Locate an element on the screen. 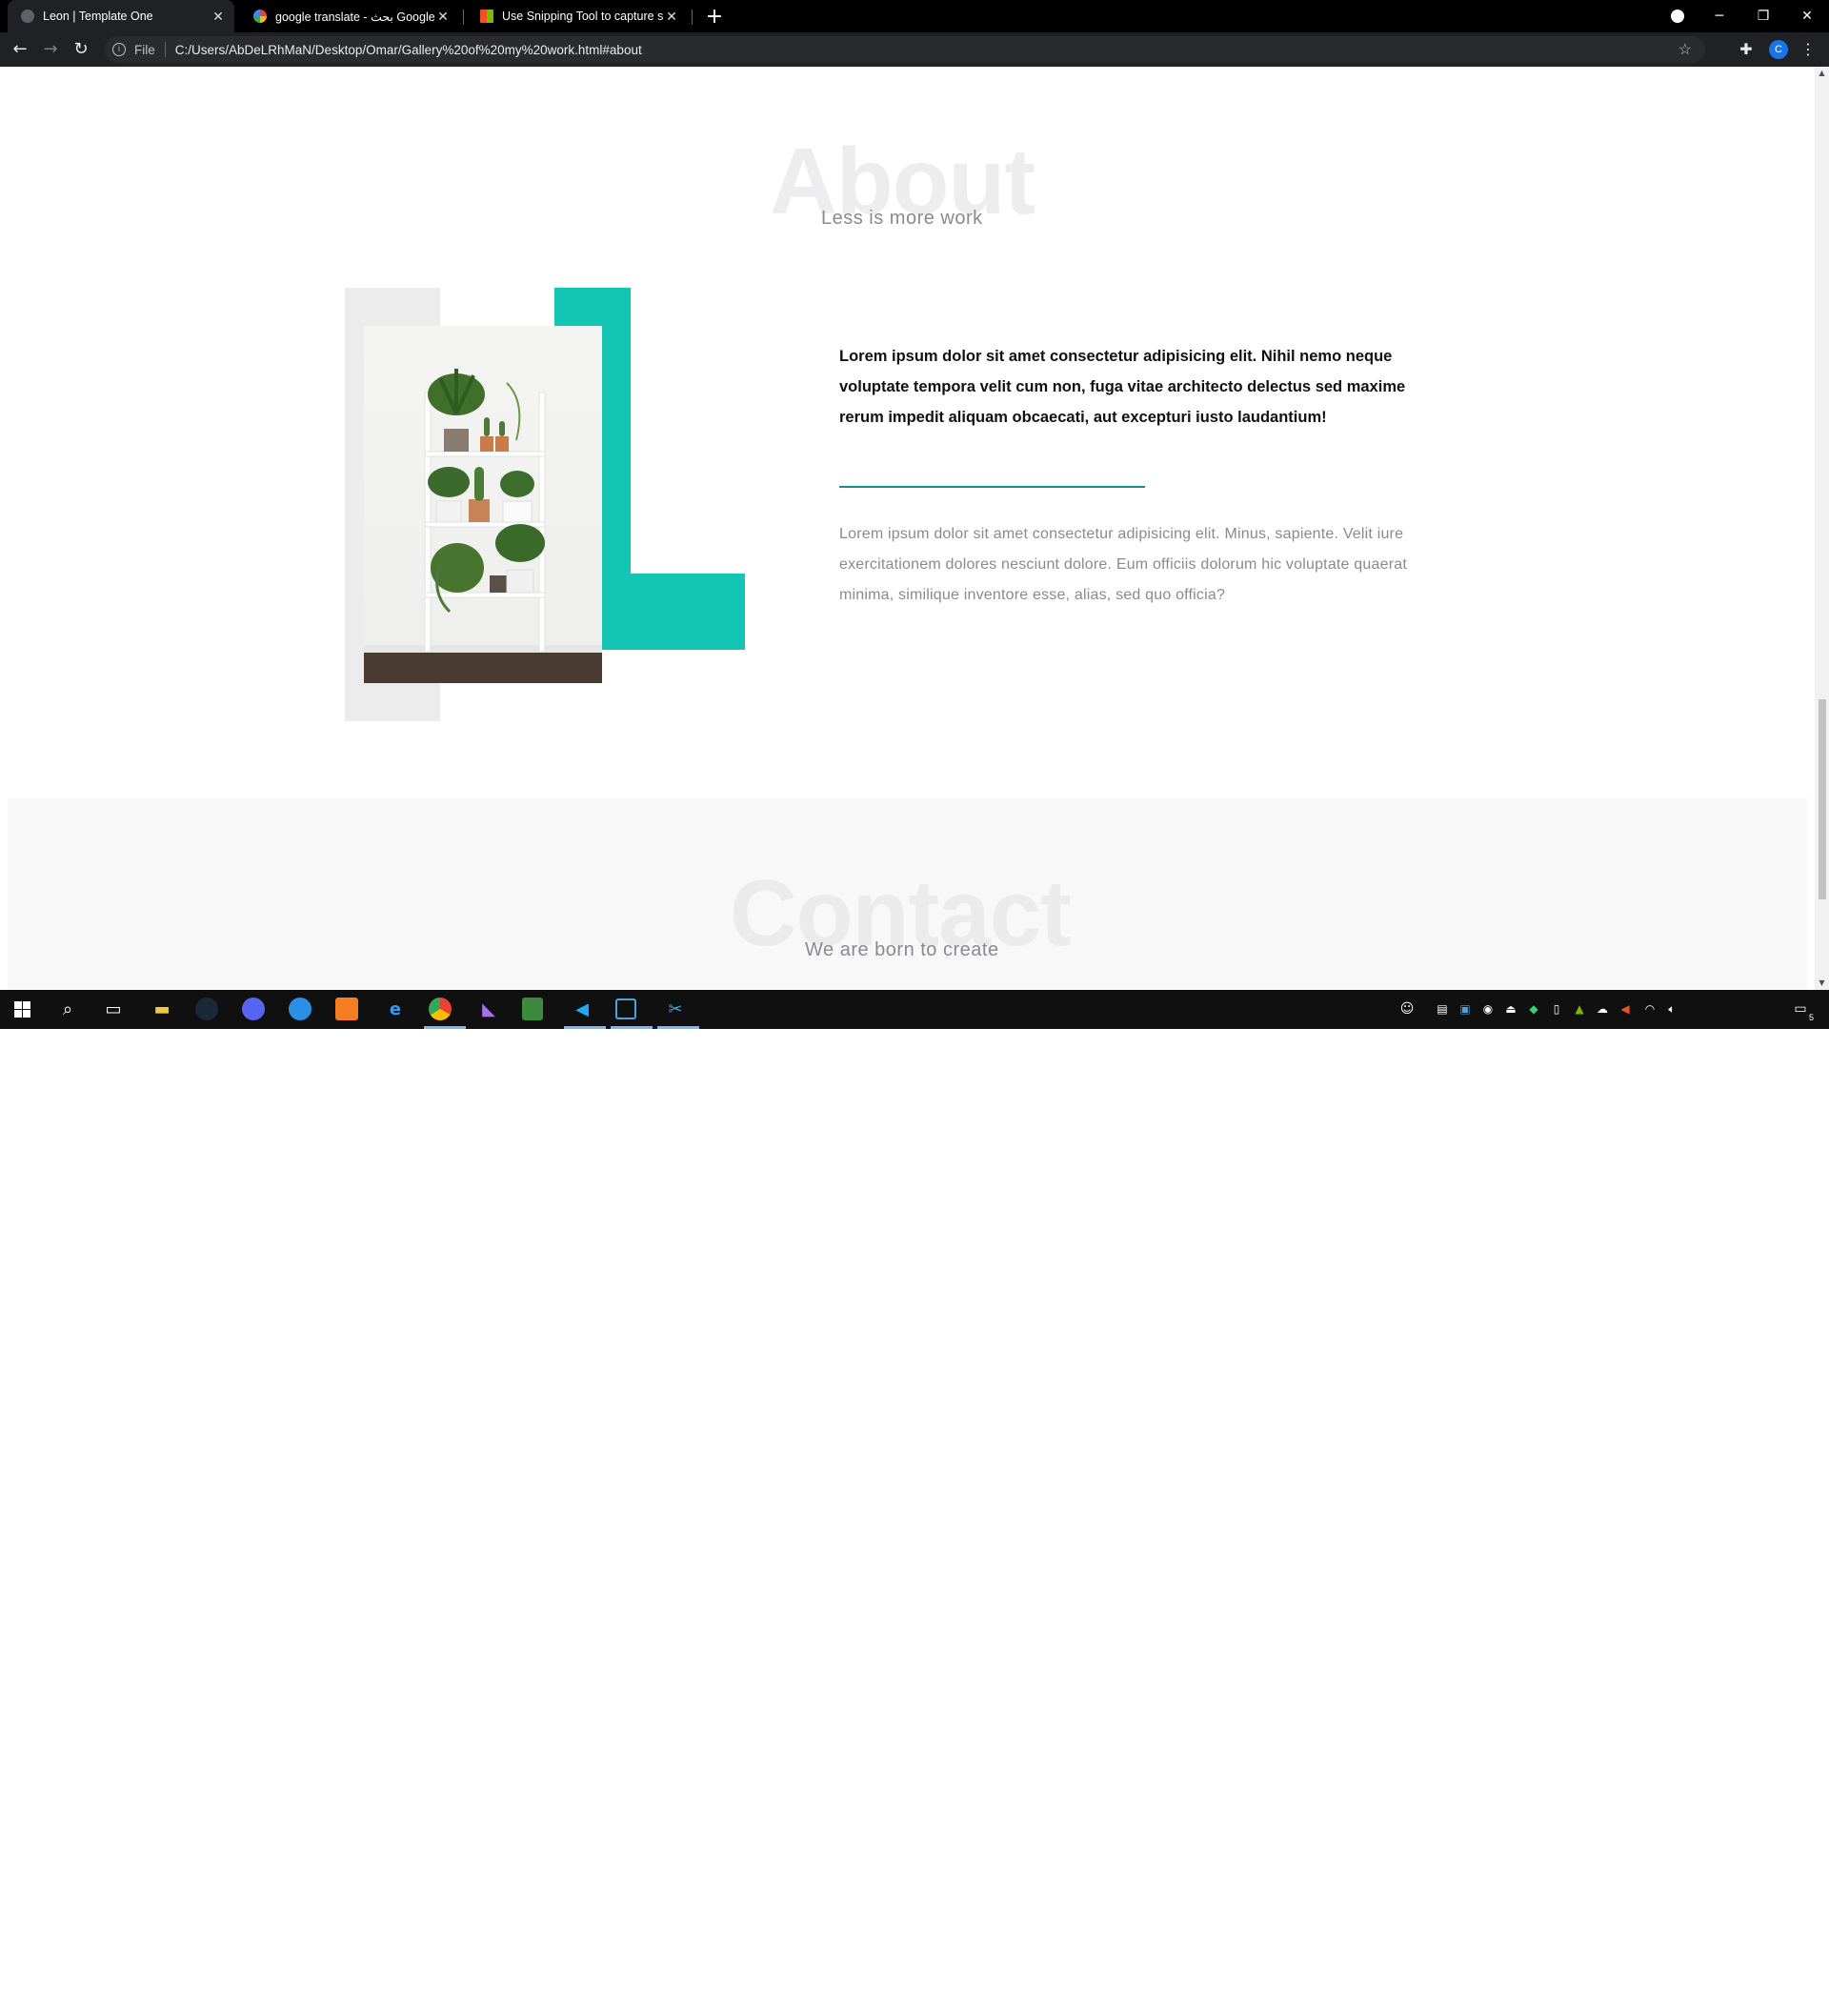 The image size is (1829, 2016). reload-icon: ↻ is located at coordinates (81, 49).